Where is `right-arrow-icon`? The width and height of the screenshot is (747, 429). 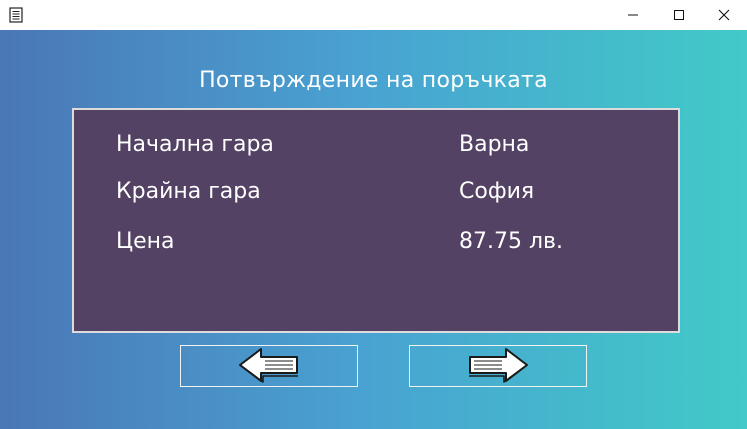 right-arrow-icon is located at coordinates (498, 365).